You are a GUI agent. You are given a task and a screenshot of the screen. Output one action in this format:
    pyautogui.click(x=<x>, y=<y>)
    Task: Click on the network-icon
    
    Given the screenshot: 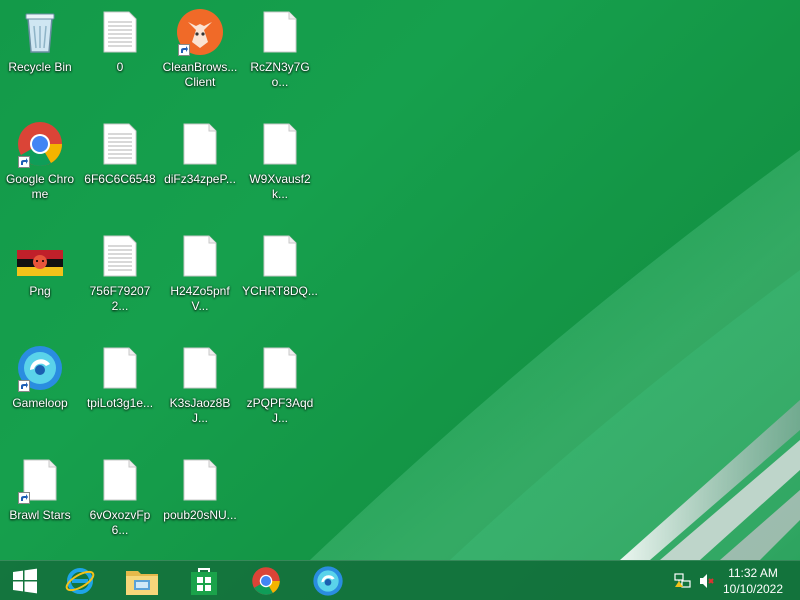 What is the action you would take?
    pyautogui.click(x=682, y=580)
    